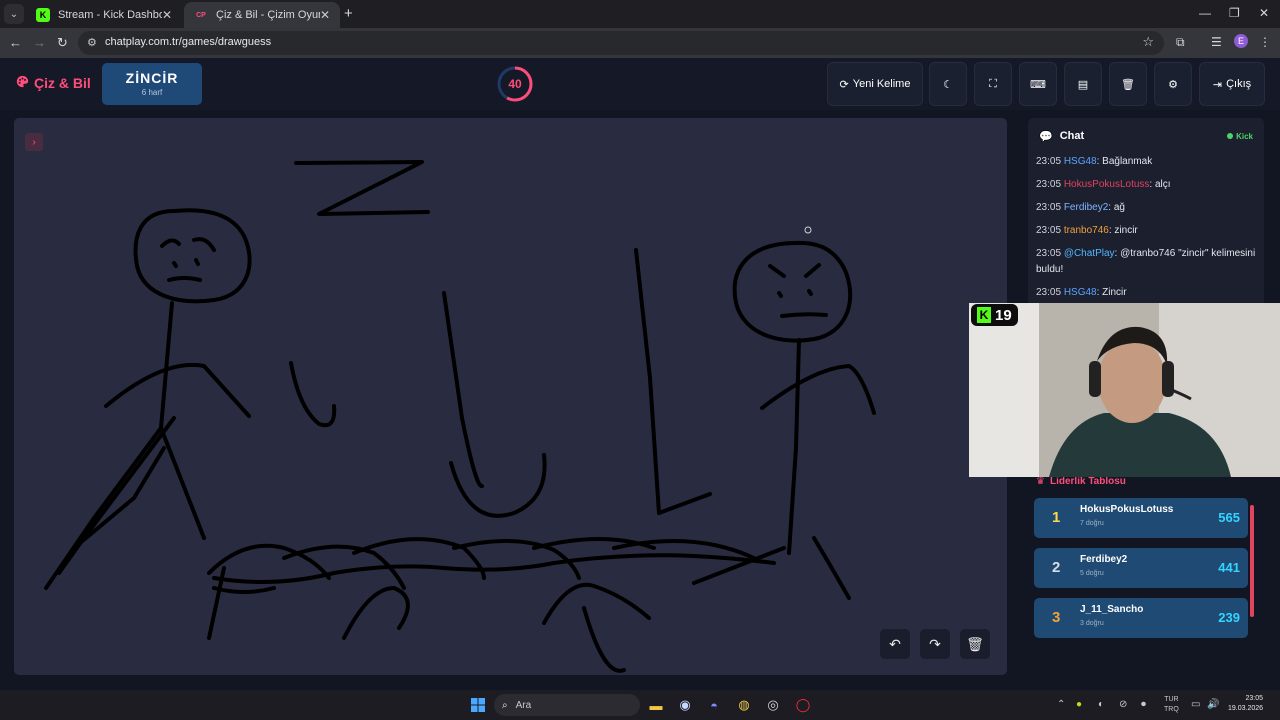 This screenshot has width=1280, height=720. I want to click on trash-icon: 🗑, so click(975, 643).